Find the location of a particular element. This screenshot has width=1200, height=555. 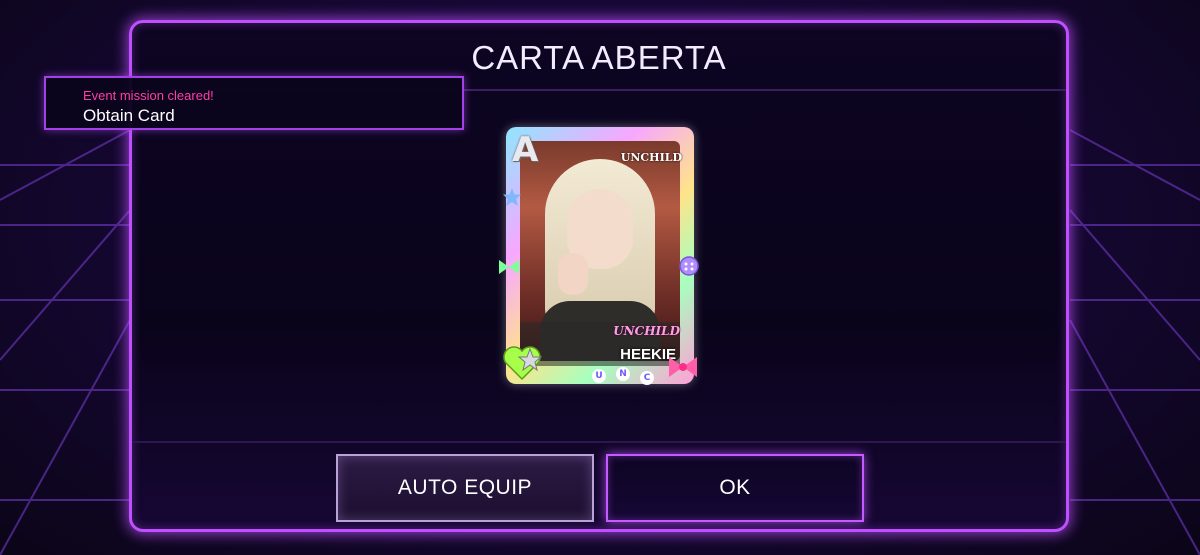

button-flower-icon is located at coordinates (689, 266).